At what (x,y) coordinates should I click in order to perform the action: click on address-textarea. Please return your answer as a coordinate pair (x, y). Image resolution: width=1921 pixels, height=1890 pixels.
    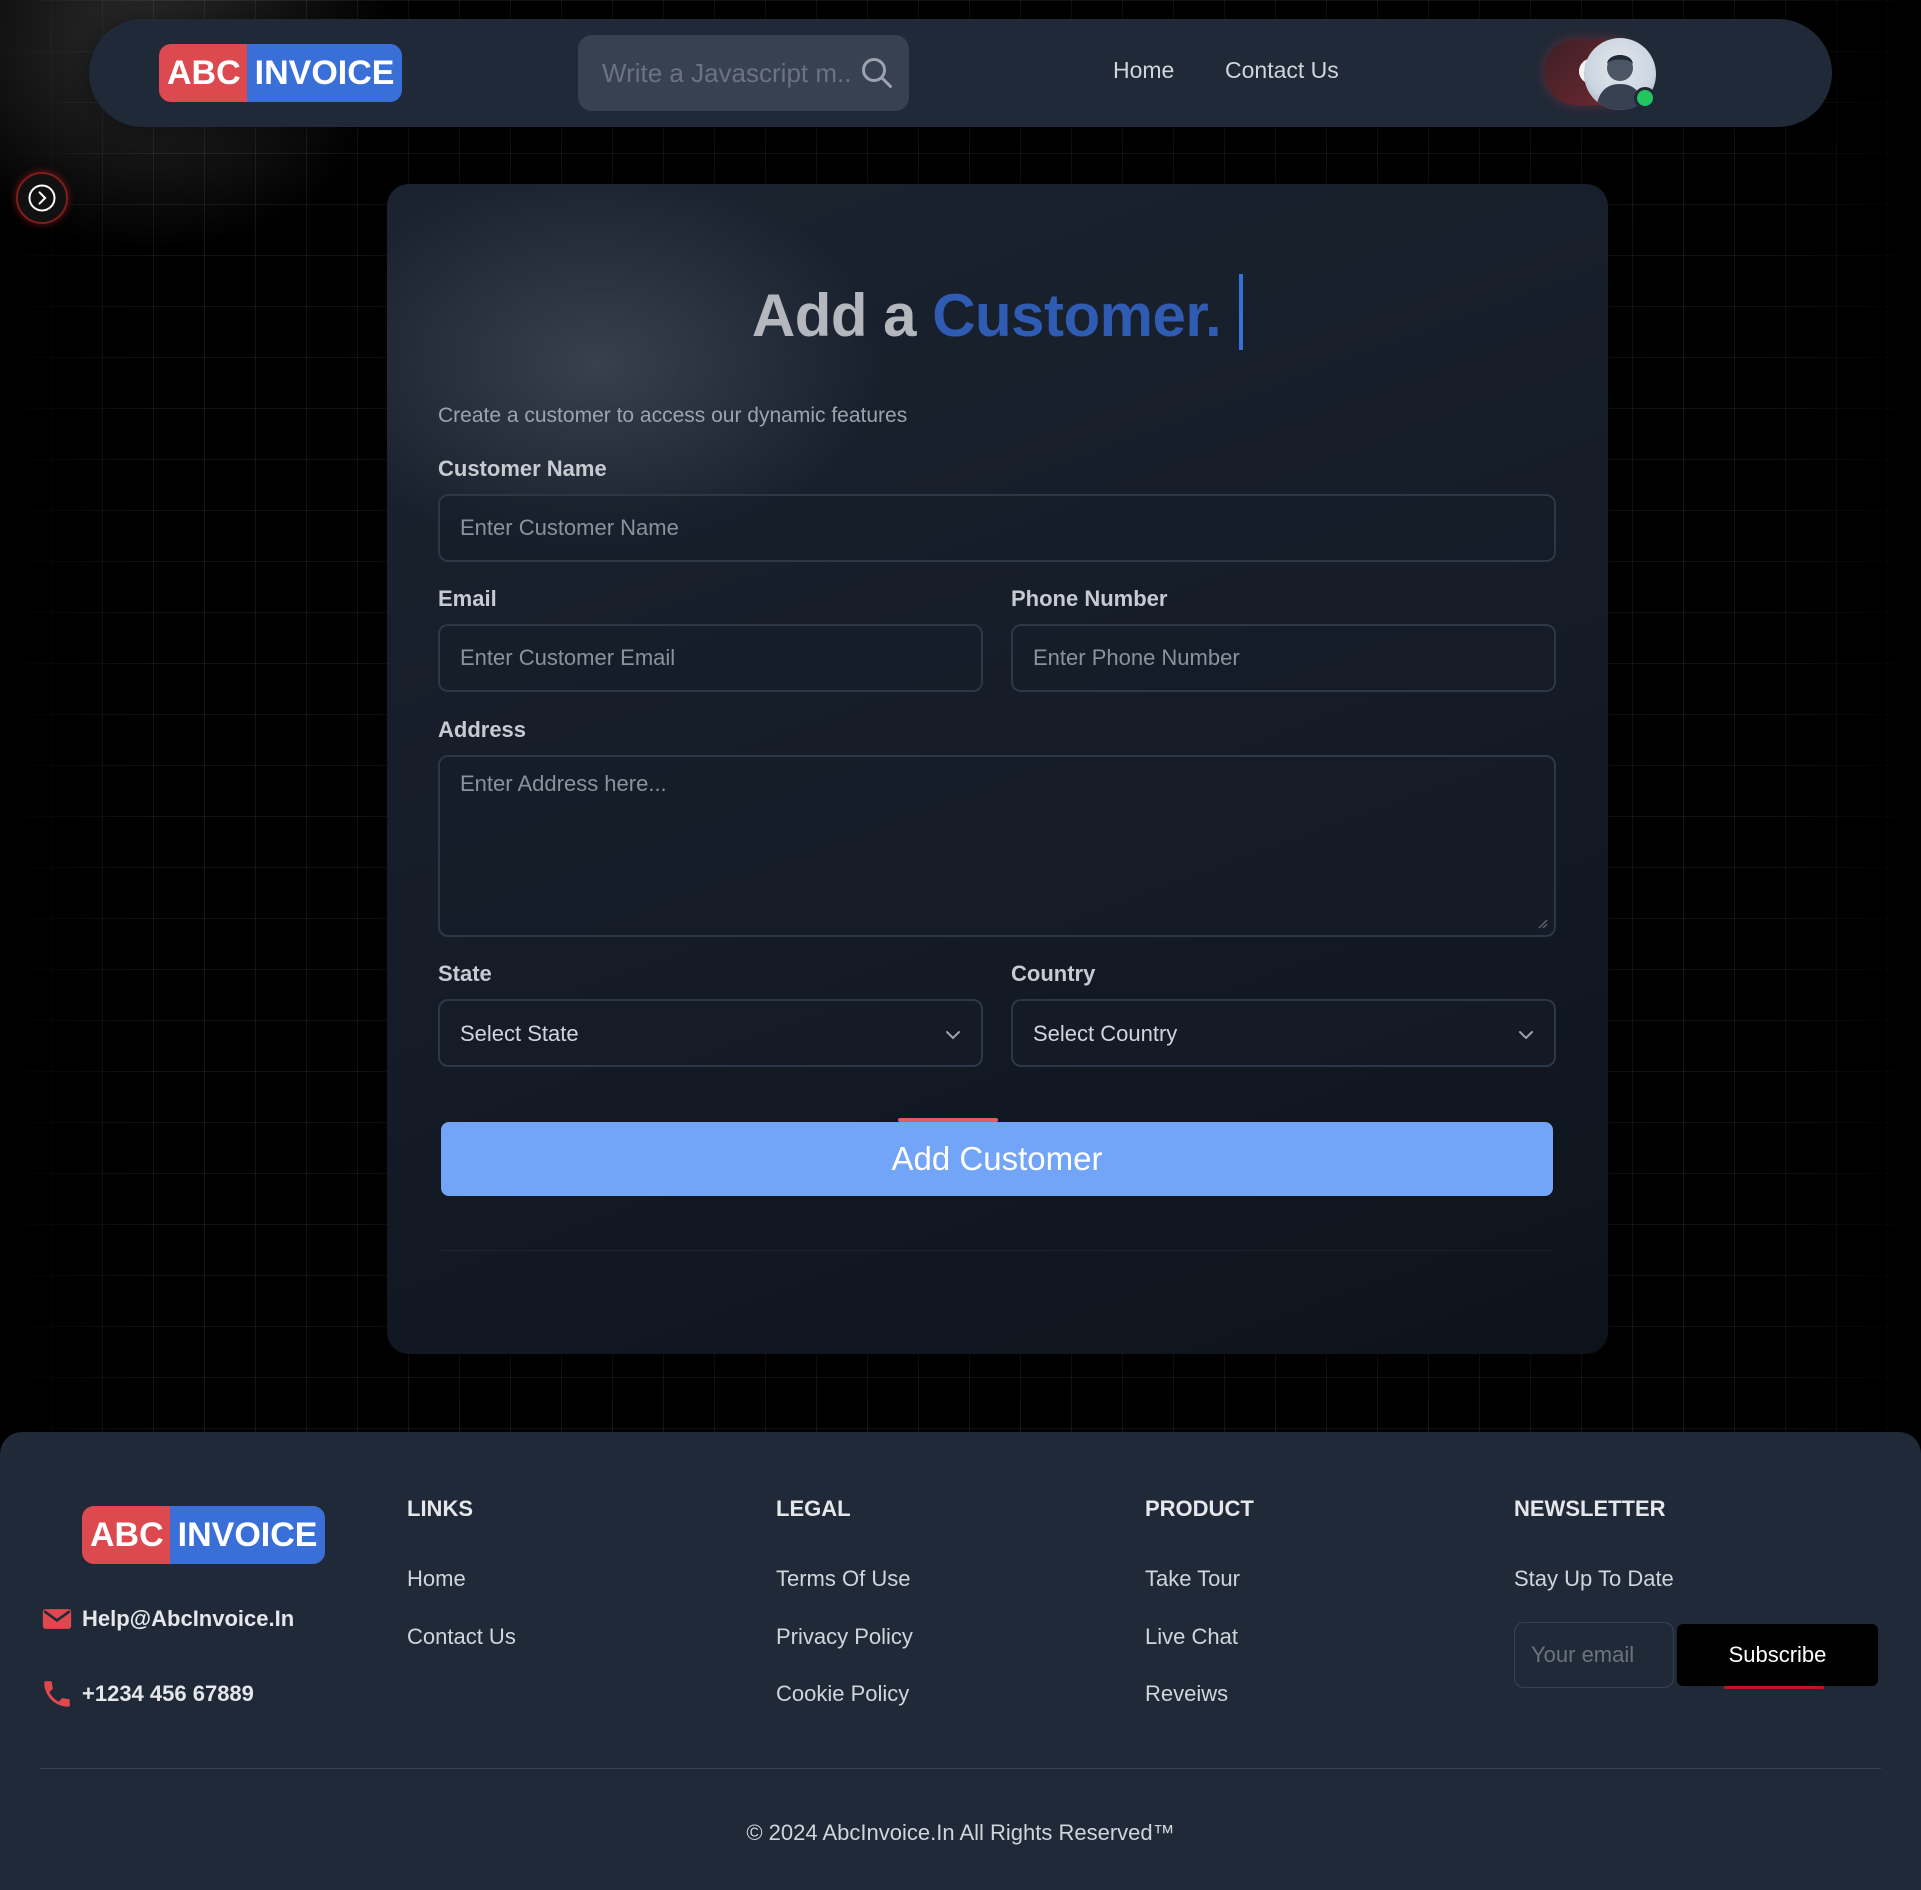
    Looking at the image, I should click on (997, 846).